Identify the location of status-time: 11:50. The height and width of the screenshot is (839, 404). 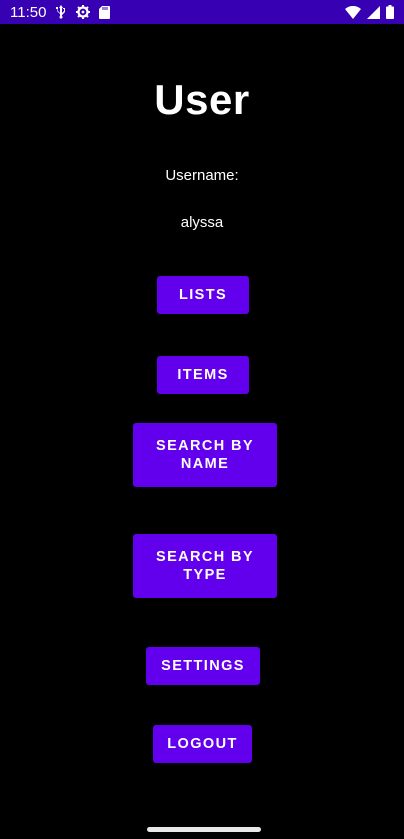
(28, 12).